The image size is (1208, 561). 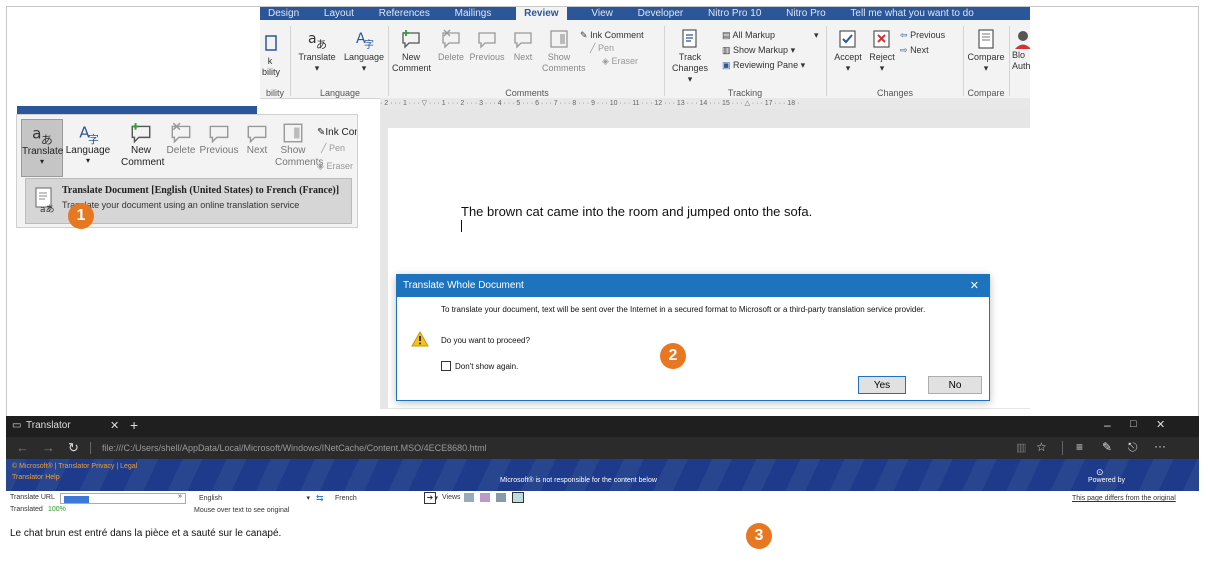 I want to click on translate-button: aあ Translate ▾, so click(x=317, y=51).